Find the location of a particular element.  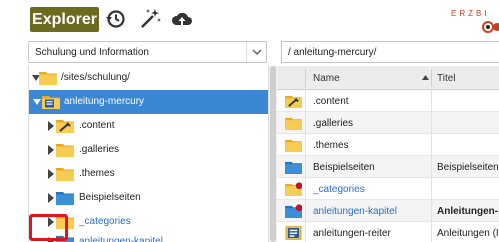

site-folder-icon is located at coordinates (51, 102).